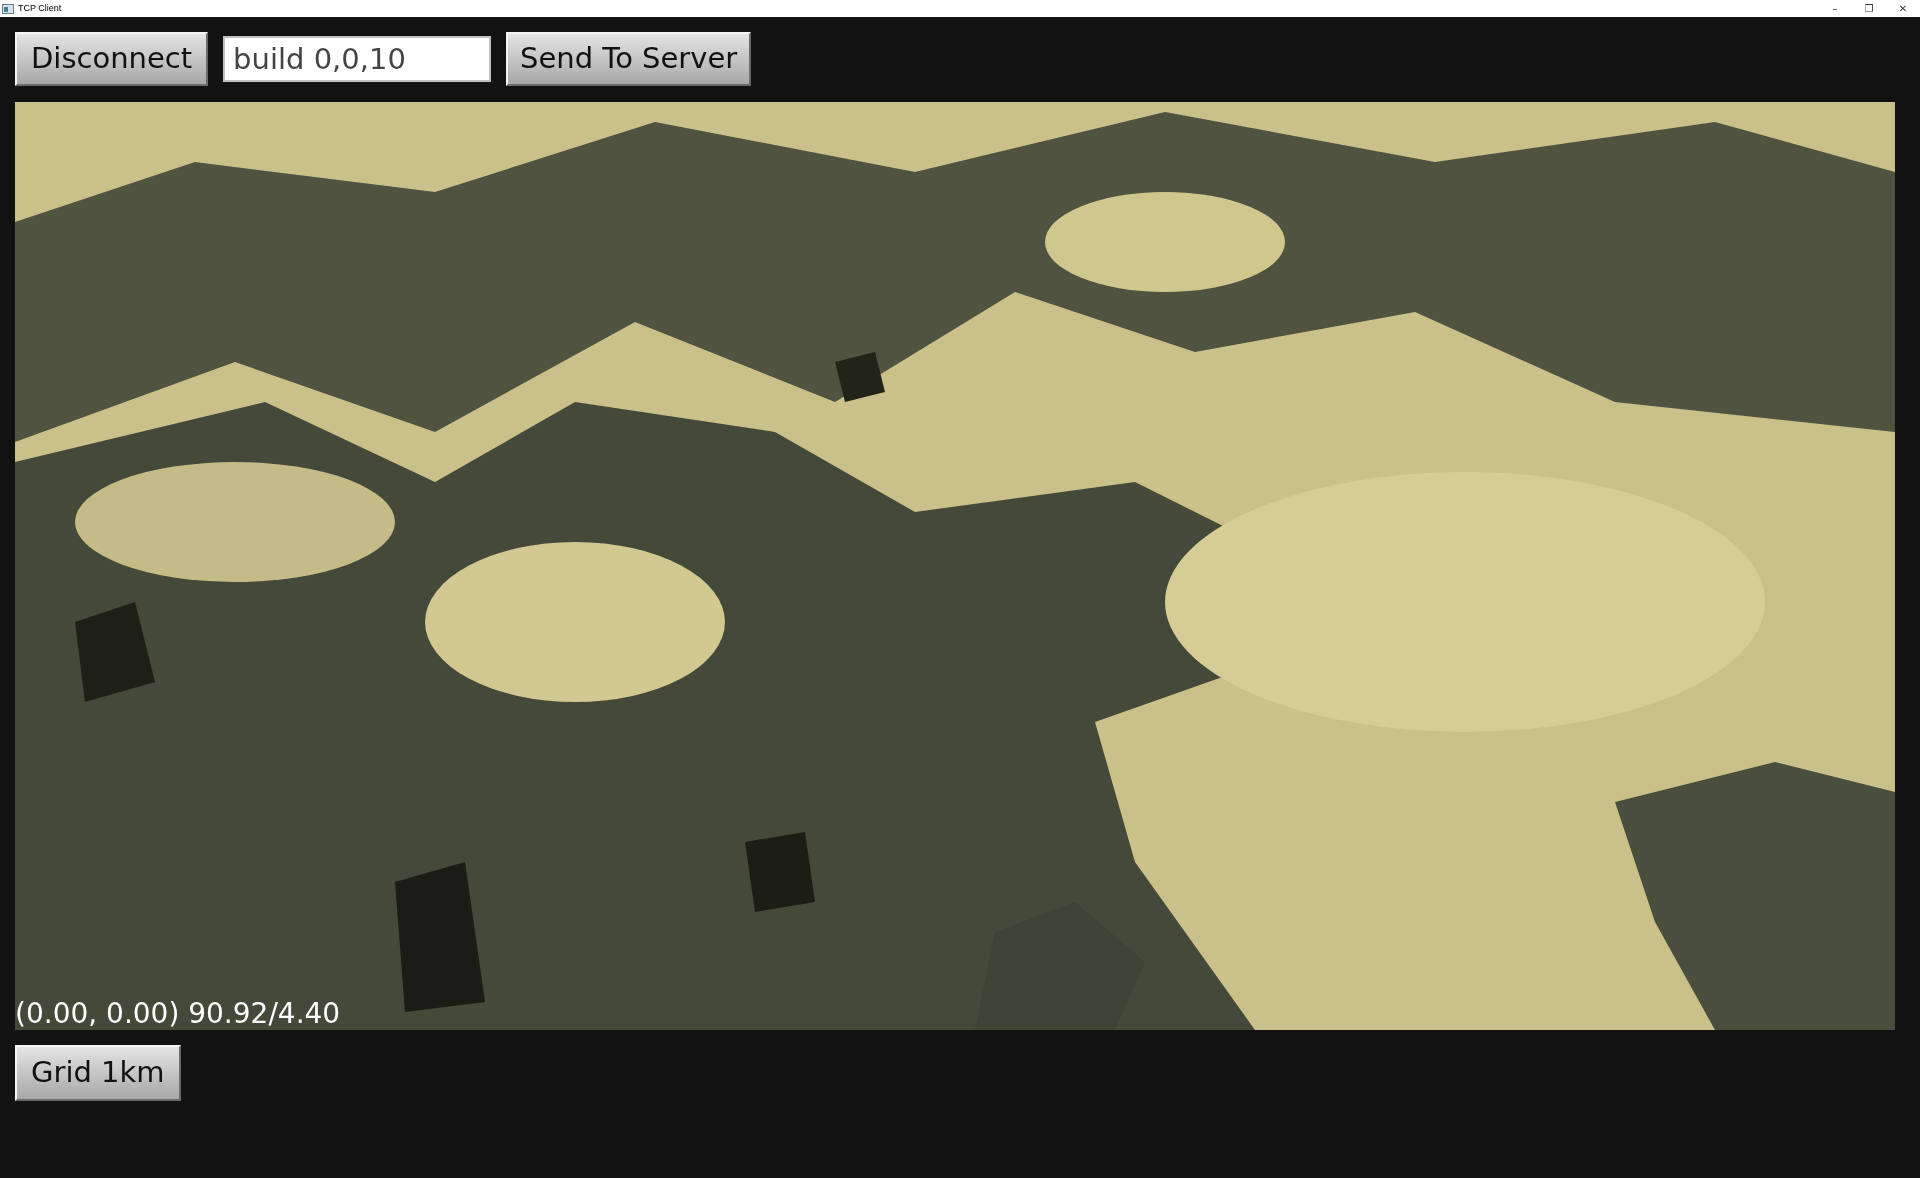 The width and height of the screenshot is (1920, 1178). Describe the element at coordinates (1835, 8) in the screenshot. I see `minimize-button: –` at that location.